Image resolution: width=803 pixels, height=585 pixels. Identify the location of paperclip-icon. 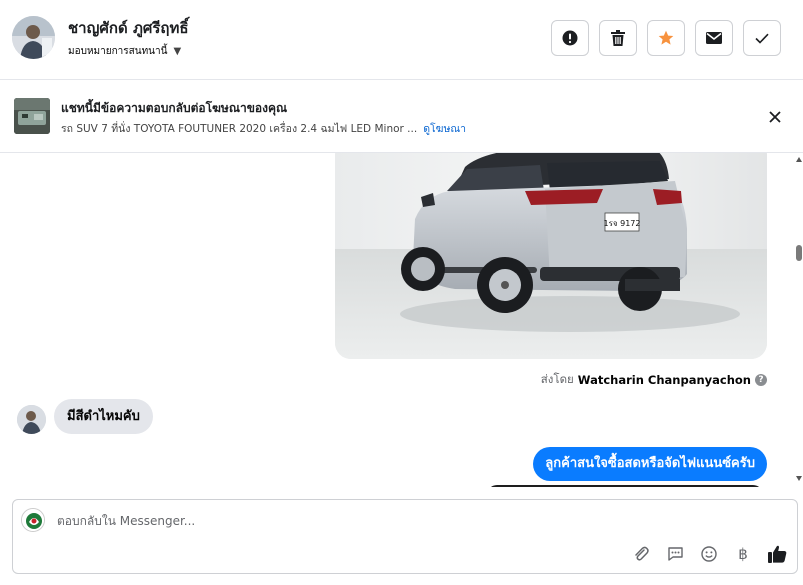
(642, 553).